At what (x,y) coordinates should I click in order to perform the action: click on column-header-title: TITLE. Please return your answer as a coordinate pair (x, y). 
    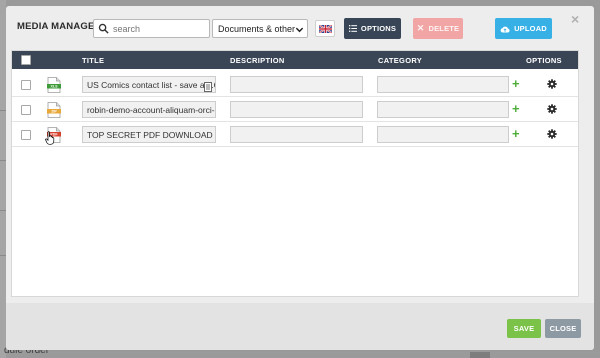
    Looking at the image, I should click on (93, 60).